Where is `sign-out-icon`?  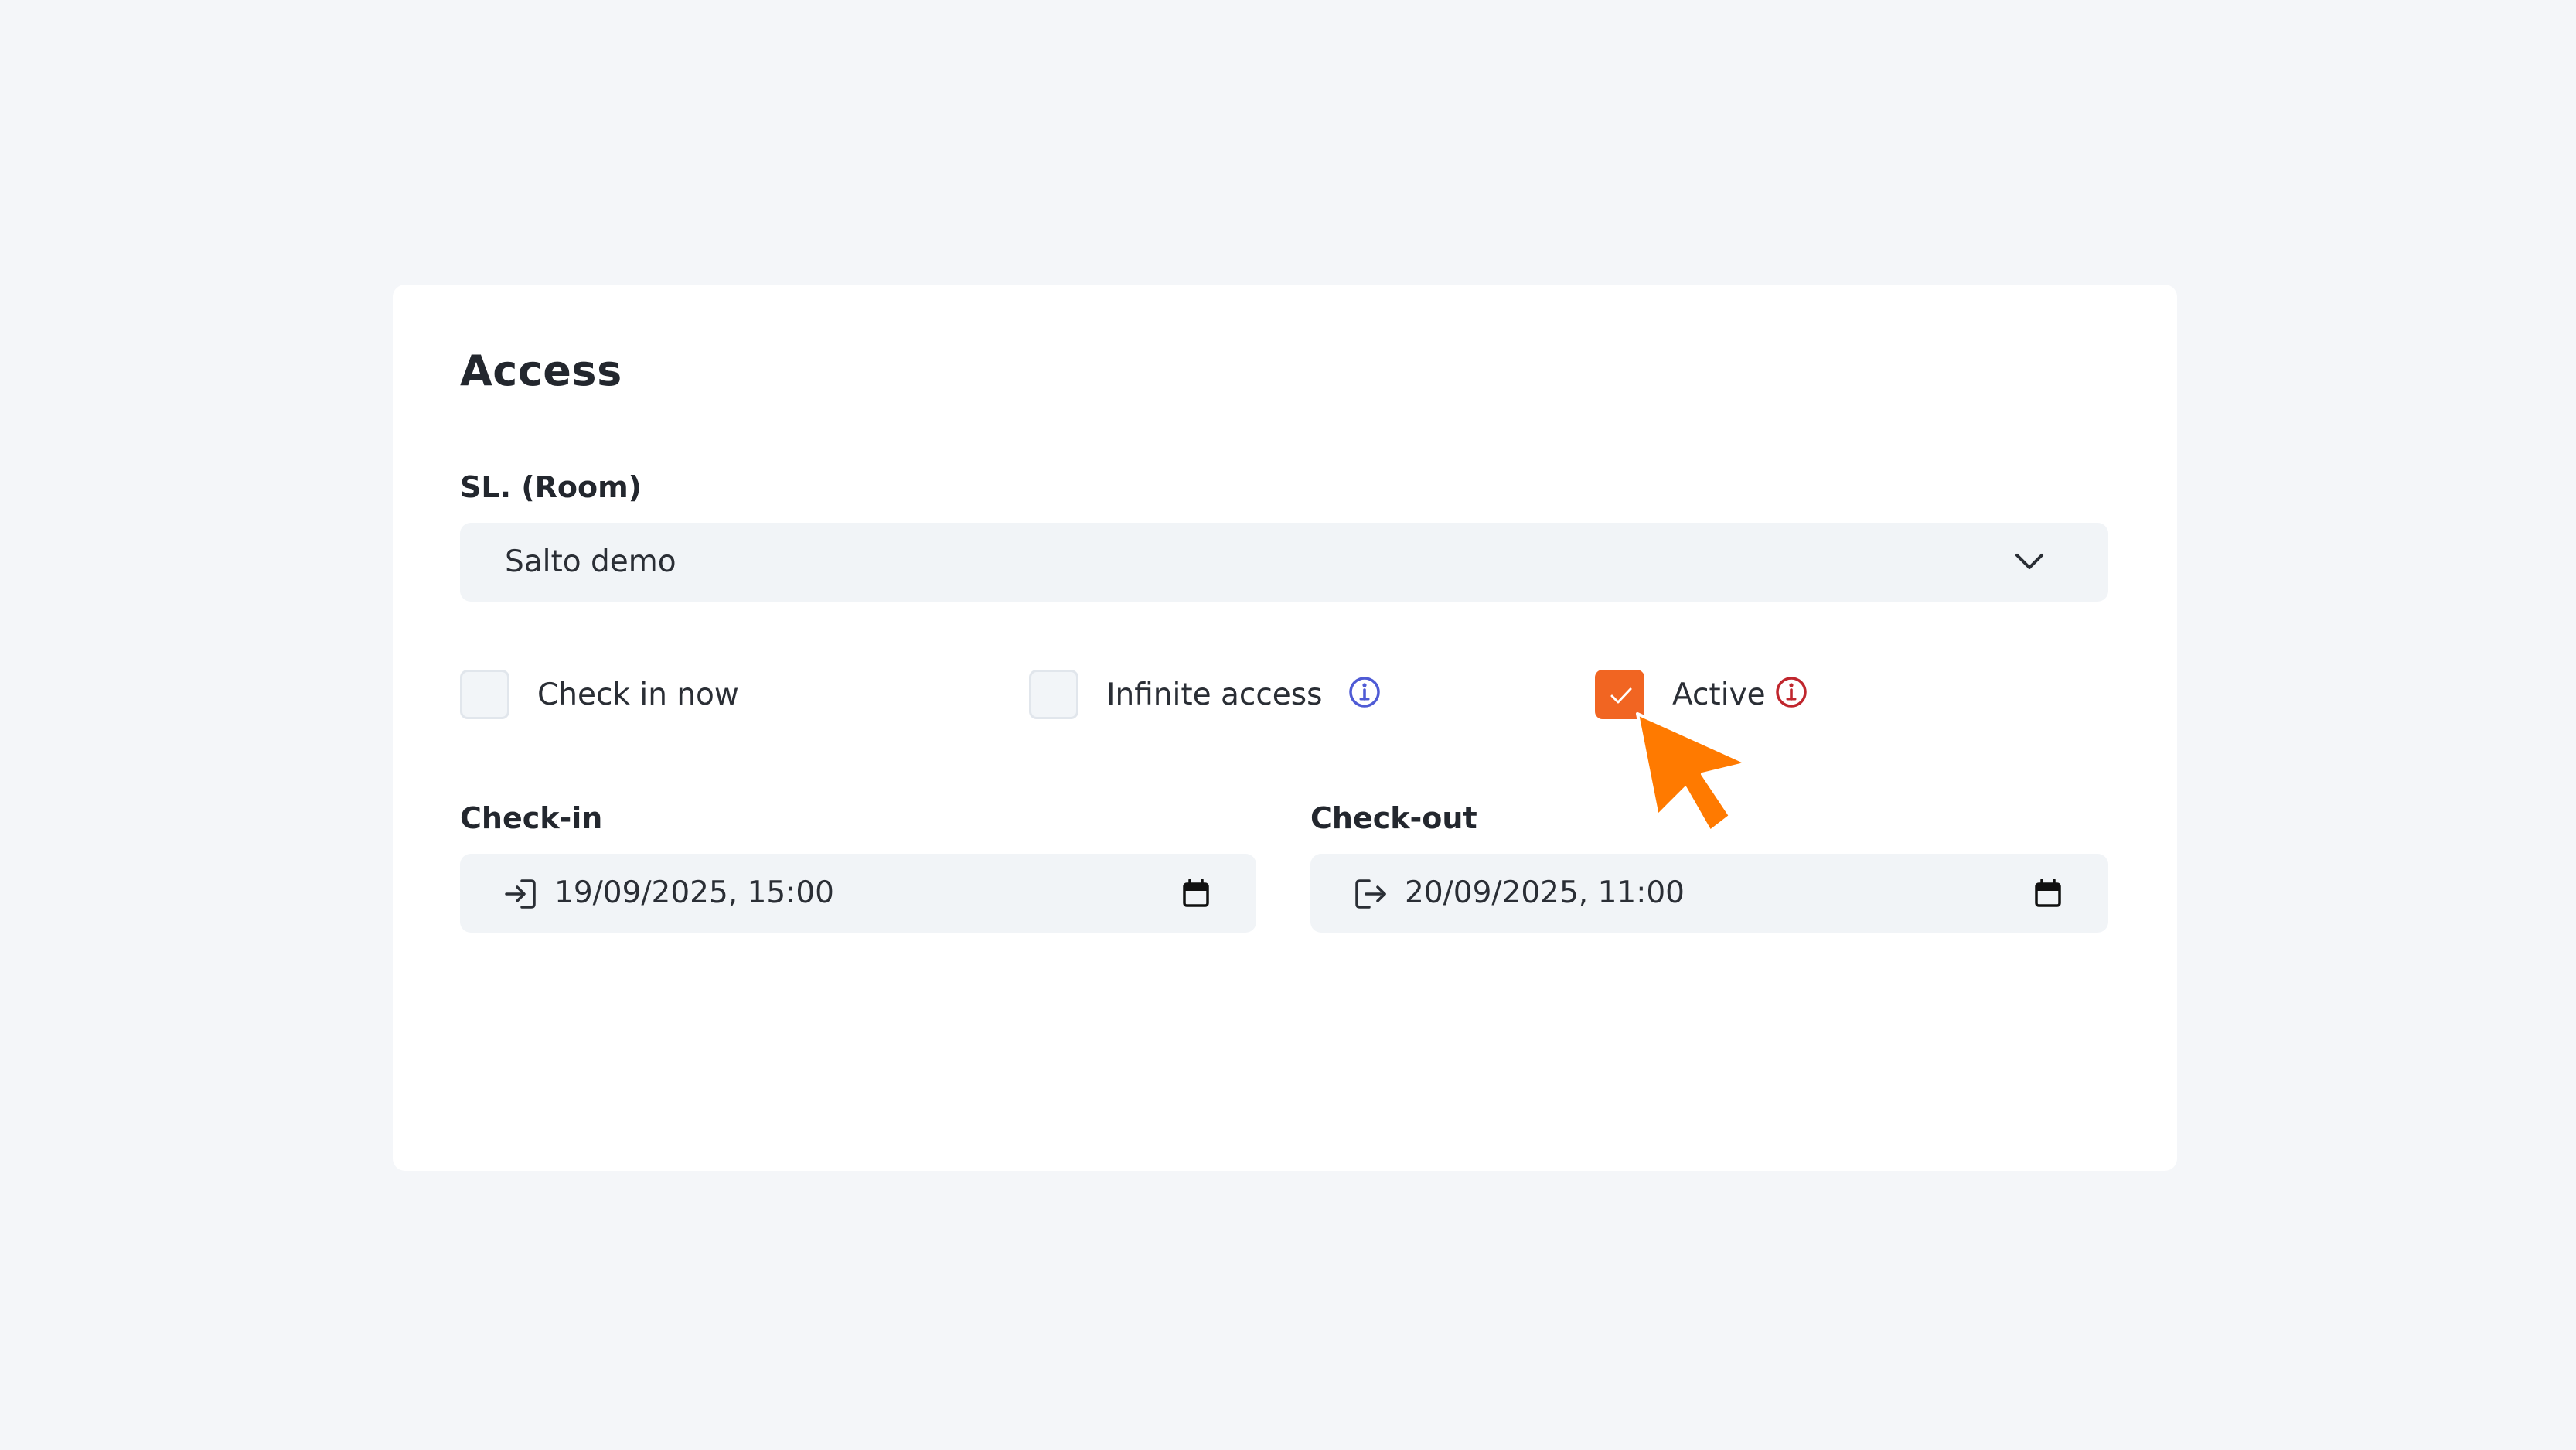
sign-out-icon is located at coordinates (1370, 894).